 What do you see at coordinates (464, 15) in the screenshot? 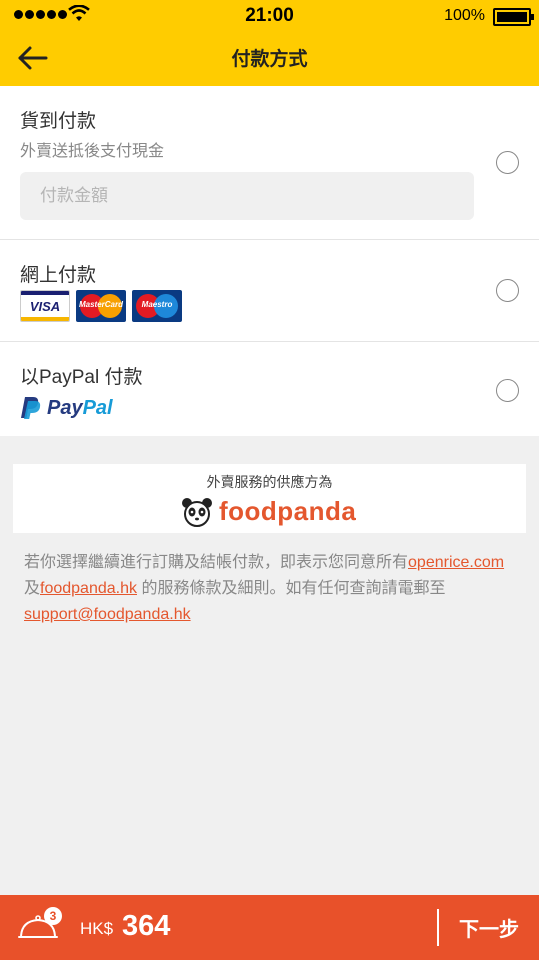
I see `battery-percentage: 100%` at bounding box center [464, 15].